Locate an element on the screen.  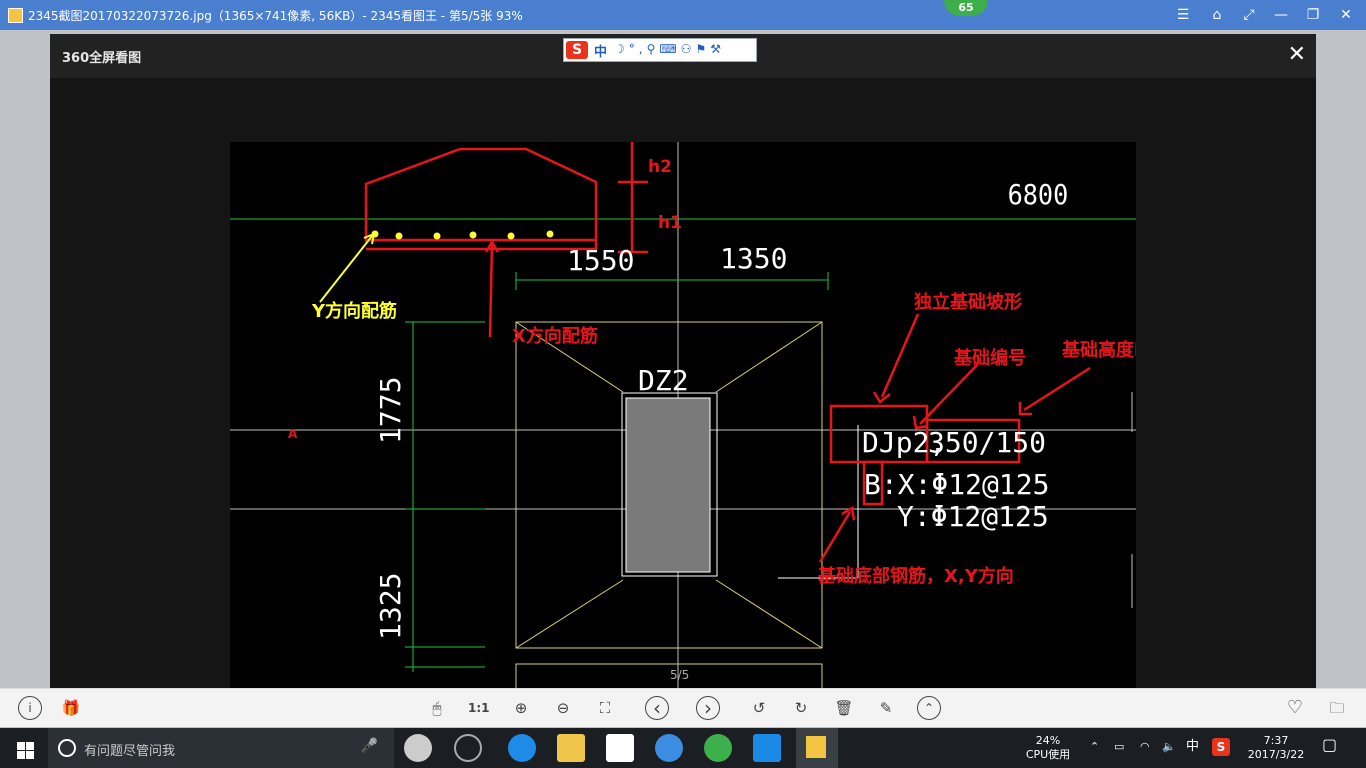
anno-y-rebar: Y方向配筋 is located at coordinates (354, 311).